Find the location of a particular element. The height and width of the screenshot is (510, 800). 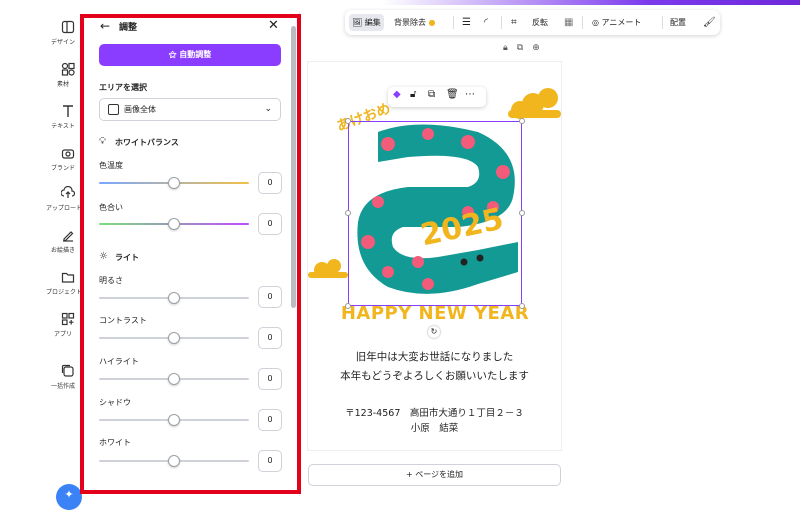

magic-edit-icon: ◆ is located at coordinates (397, 94).